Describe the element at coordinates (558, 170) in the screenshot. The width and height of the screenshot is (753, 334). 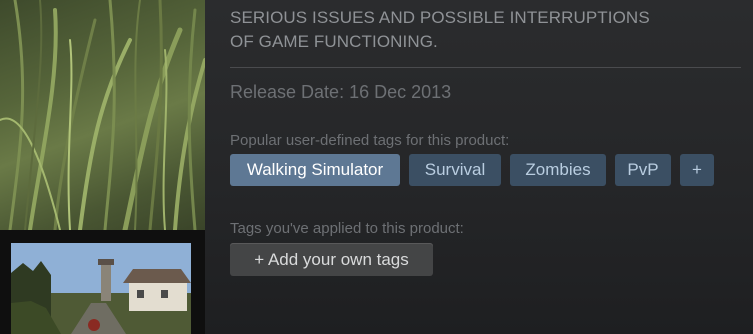
I see `tag-zombies: Zombies` at that location.